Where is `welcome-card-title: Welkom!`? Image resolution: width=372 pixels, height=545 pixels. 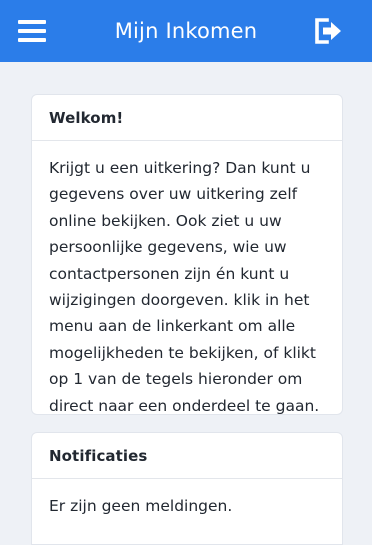 welcome-card-title: Welkom! is located at coordinates (187, 118).